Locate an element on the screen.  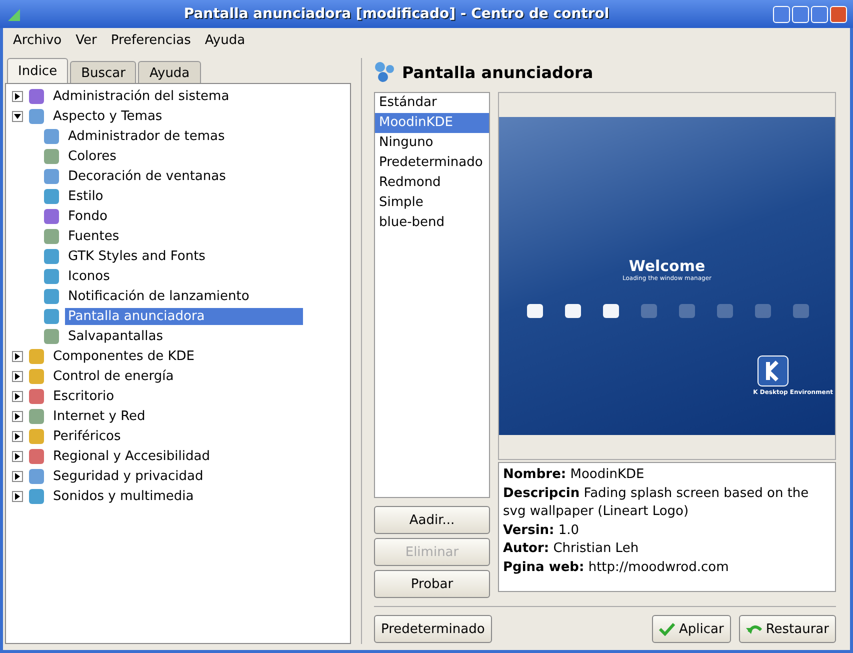
theme-item: Redmond is located at coordinates (432, 183).